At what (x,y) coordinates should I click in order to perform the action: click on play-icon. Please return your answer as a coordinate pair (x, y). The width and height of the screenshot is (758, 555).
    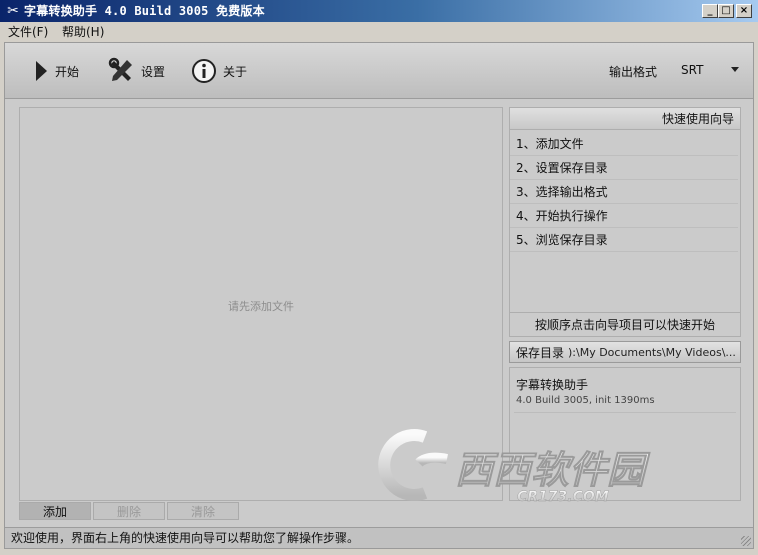
    Looking at the image, I should click on (41, 71).